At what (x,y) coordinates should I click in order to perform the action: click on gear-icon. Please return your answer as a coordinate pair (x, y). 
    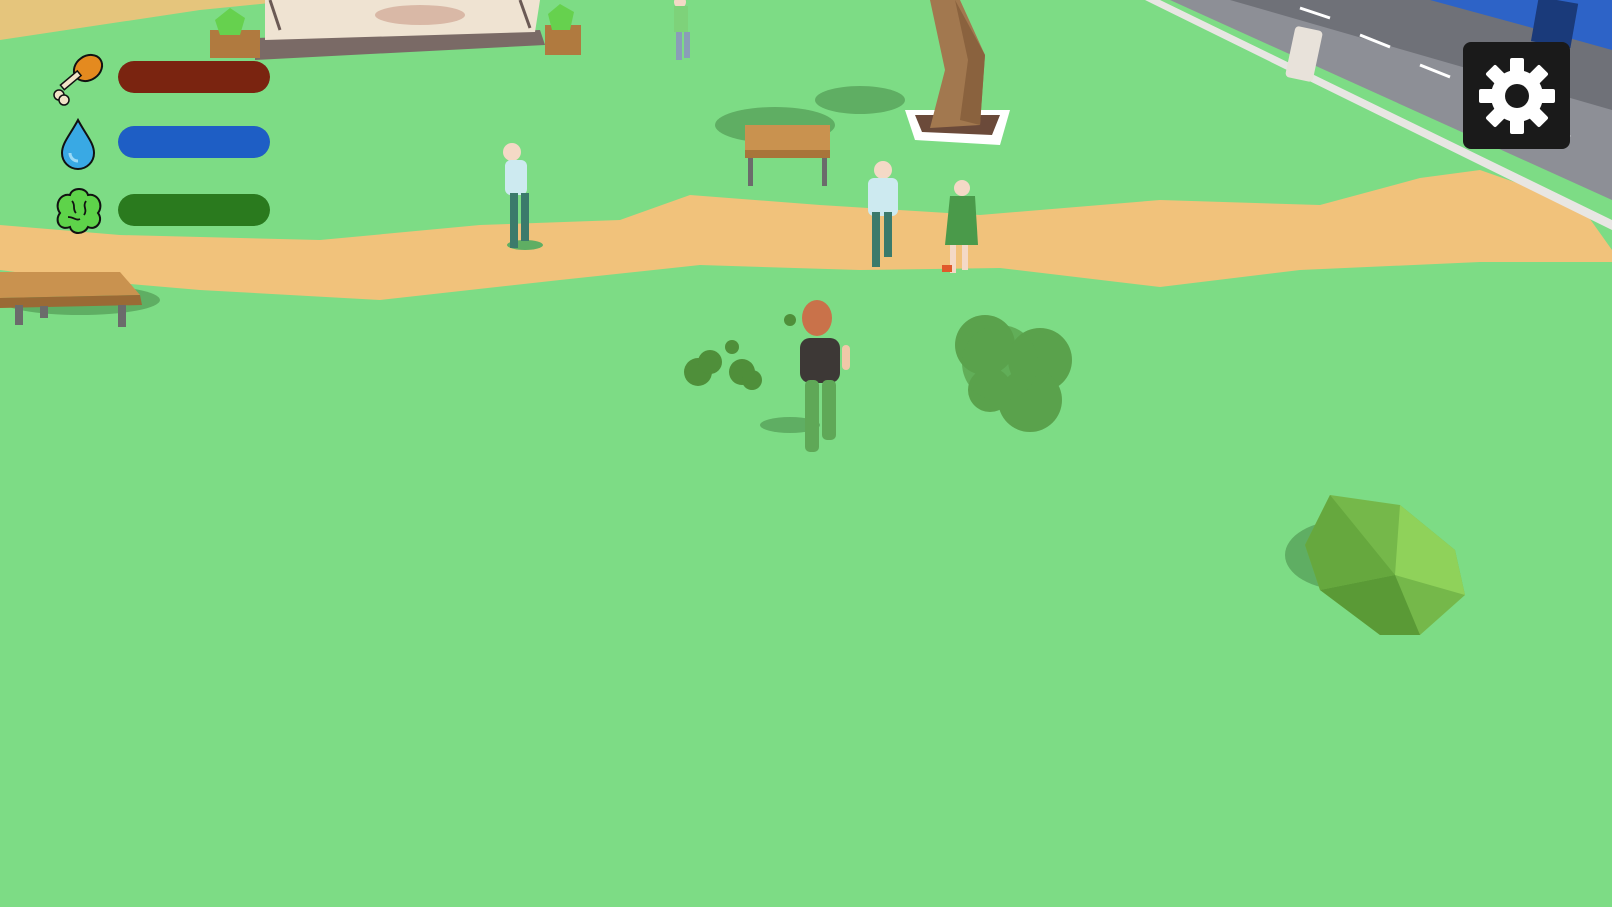
    Looking at the image, I should click on (1516, 95).